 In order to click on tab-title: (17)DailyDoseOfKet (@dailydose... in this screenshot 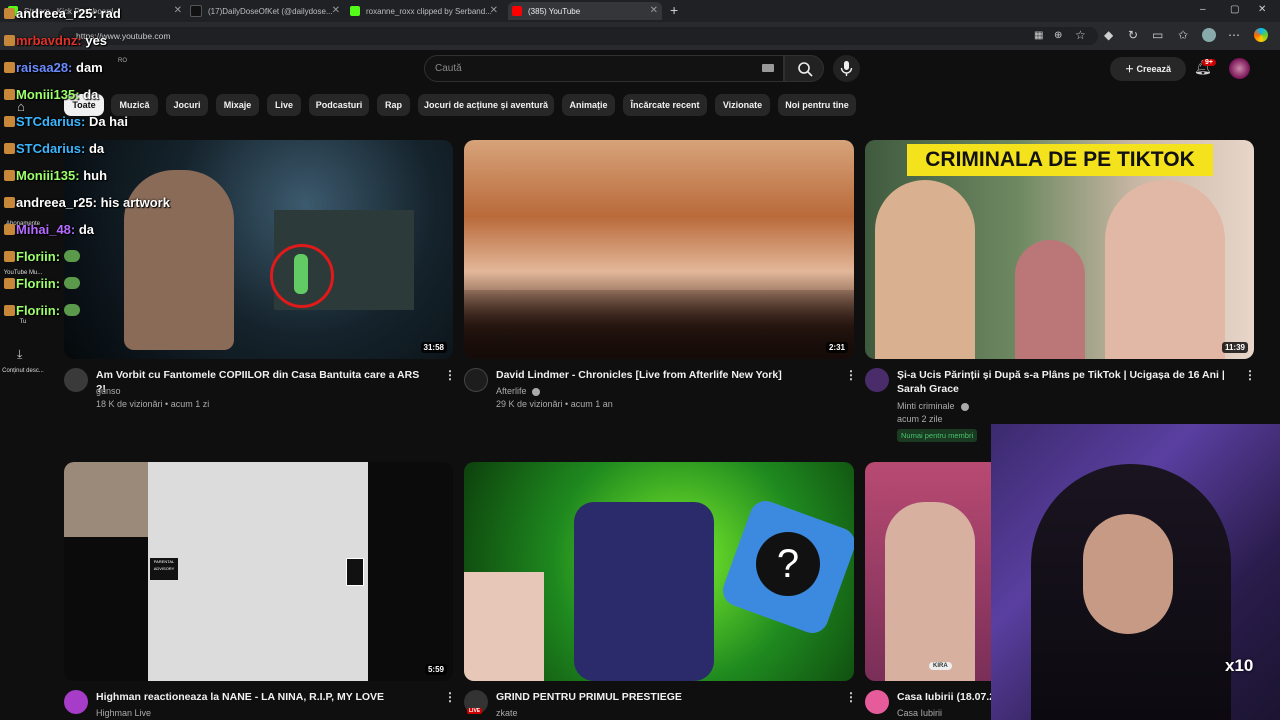, I will do `click(270, 11)`.